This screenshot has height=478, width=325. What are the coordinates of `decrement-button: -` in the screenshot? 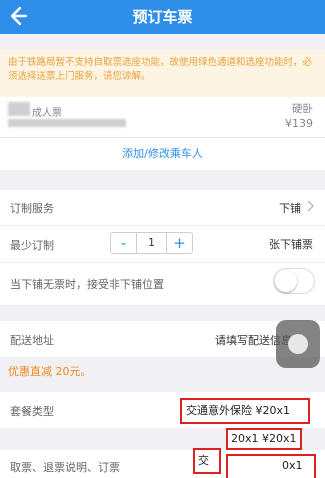 It's located at (124, 243).